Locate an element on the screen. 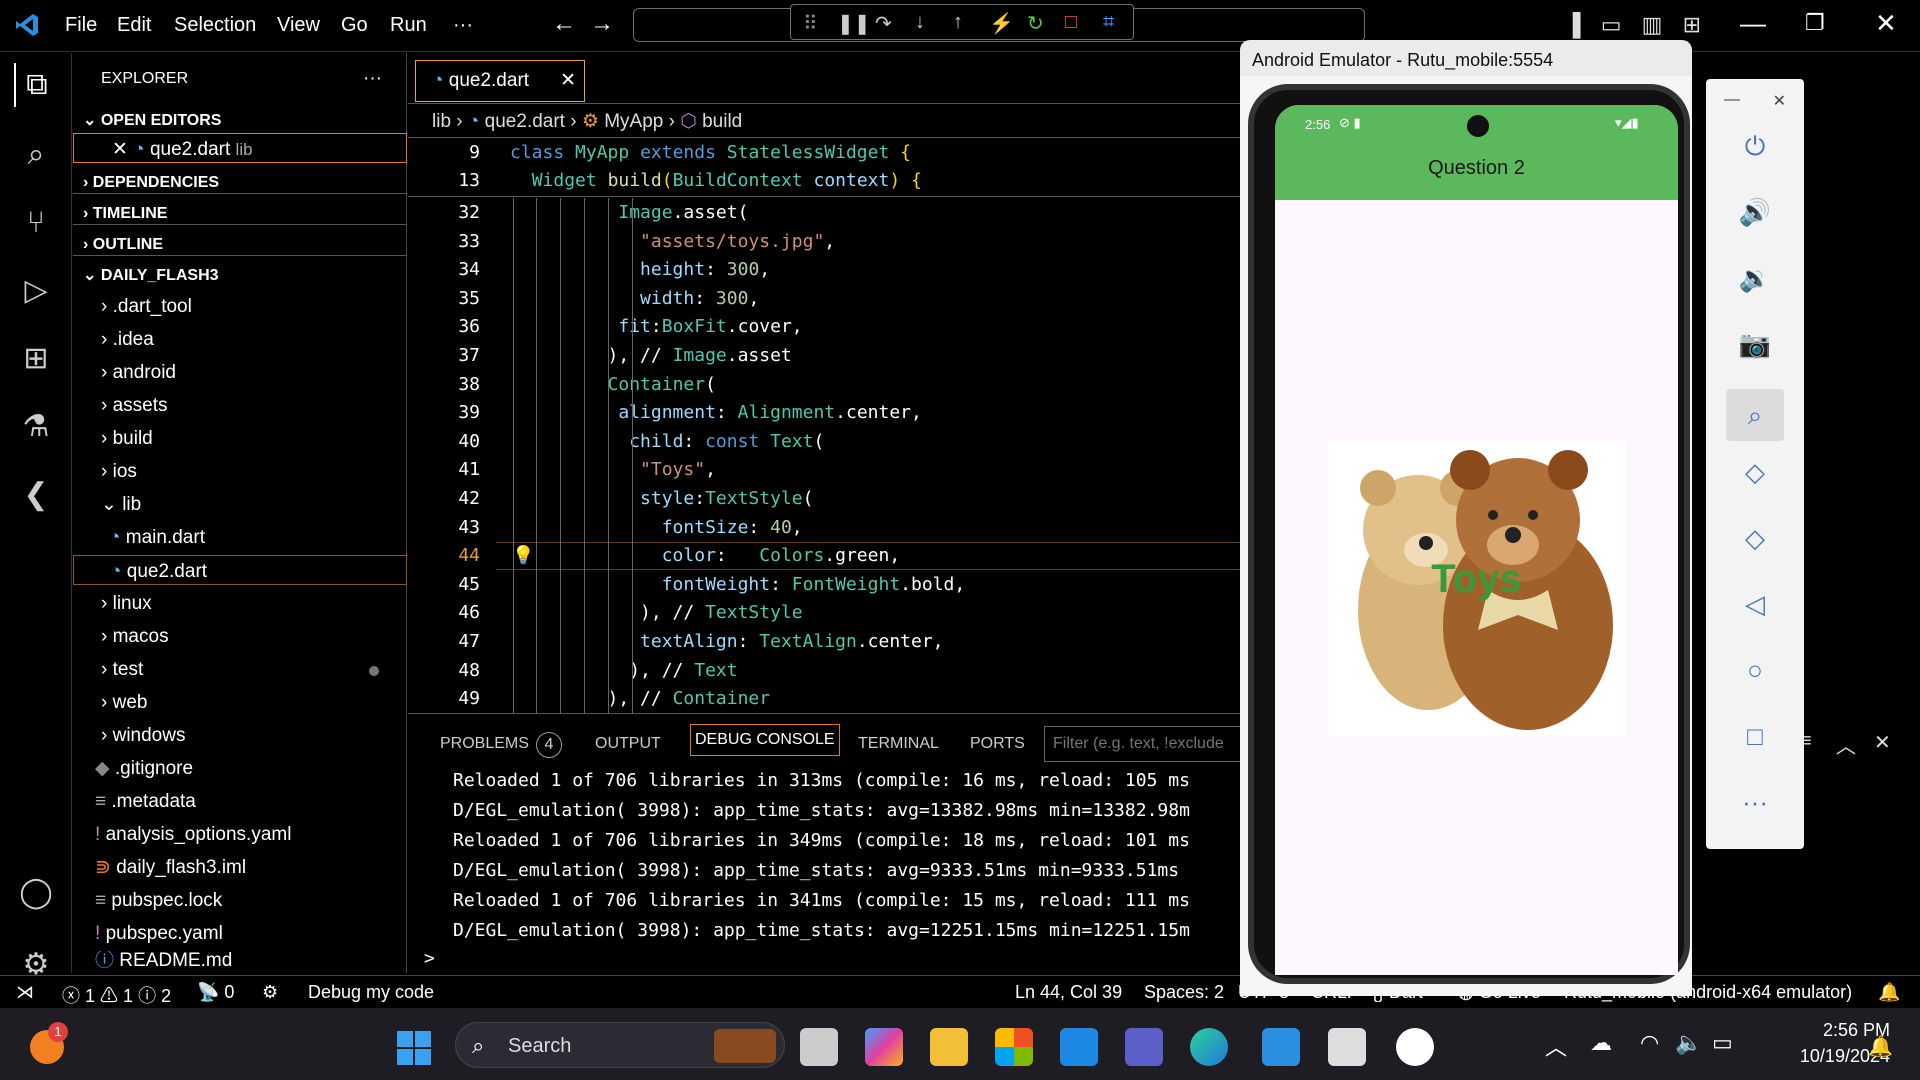 The height and width of the screenshot is (1080, 1920). tree-item: › .dart_tool is located at coordinates (240, 307).